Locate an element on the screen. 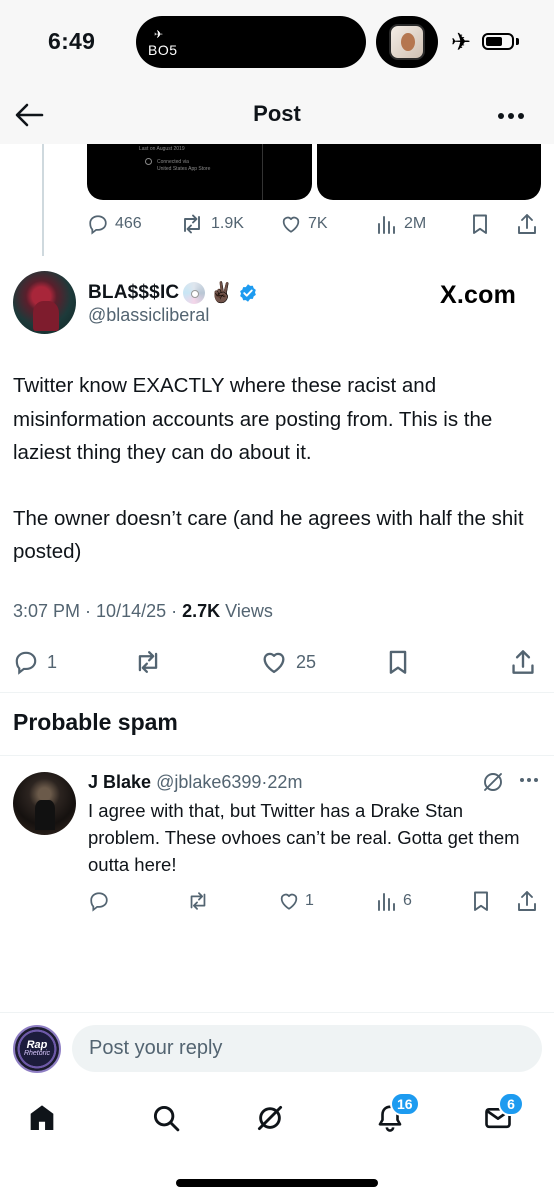 Image resolution: width=554 pixels, height=1200 pixels. tab-notifications: 16 is located at coordinates (395, 1115).